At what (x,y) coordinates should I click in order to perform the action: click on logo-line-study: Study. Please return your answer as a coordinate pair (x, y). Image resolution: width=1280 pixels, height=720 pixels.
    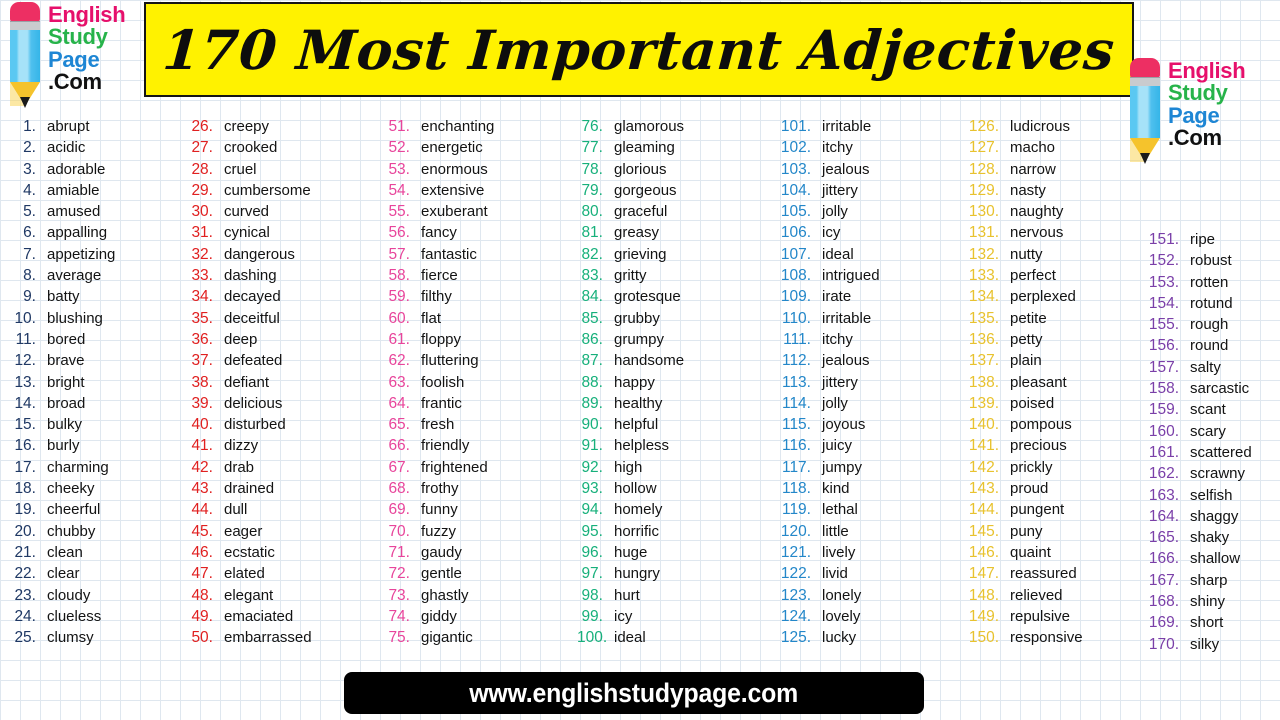
    Looking at the image, I should click on (1198, 93).